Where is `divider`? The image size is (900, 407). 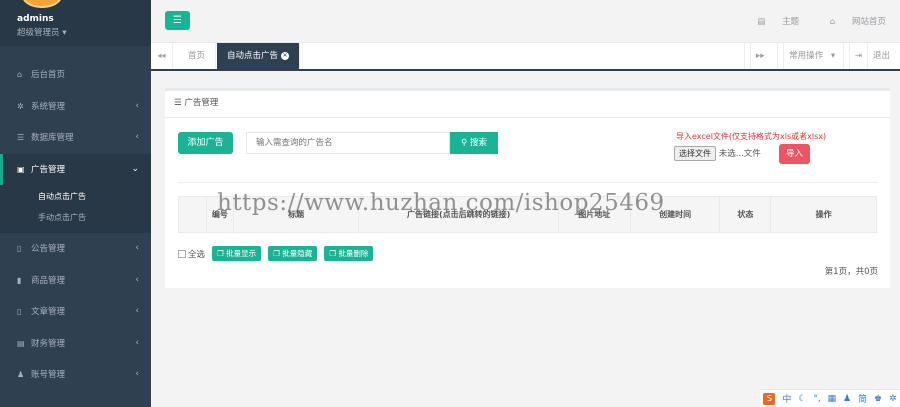
divider is located at coordinates (528, 182).